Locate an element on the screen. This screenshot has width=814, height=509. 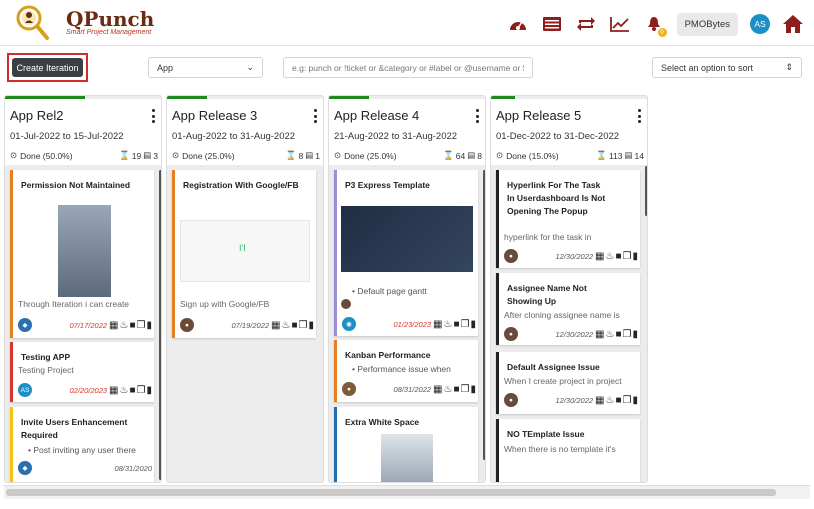
iteration-title: App Release 4 is located at coordinates (376, 115).